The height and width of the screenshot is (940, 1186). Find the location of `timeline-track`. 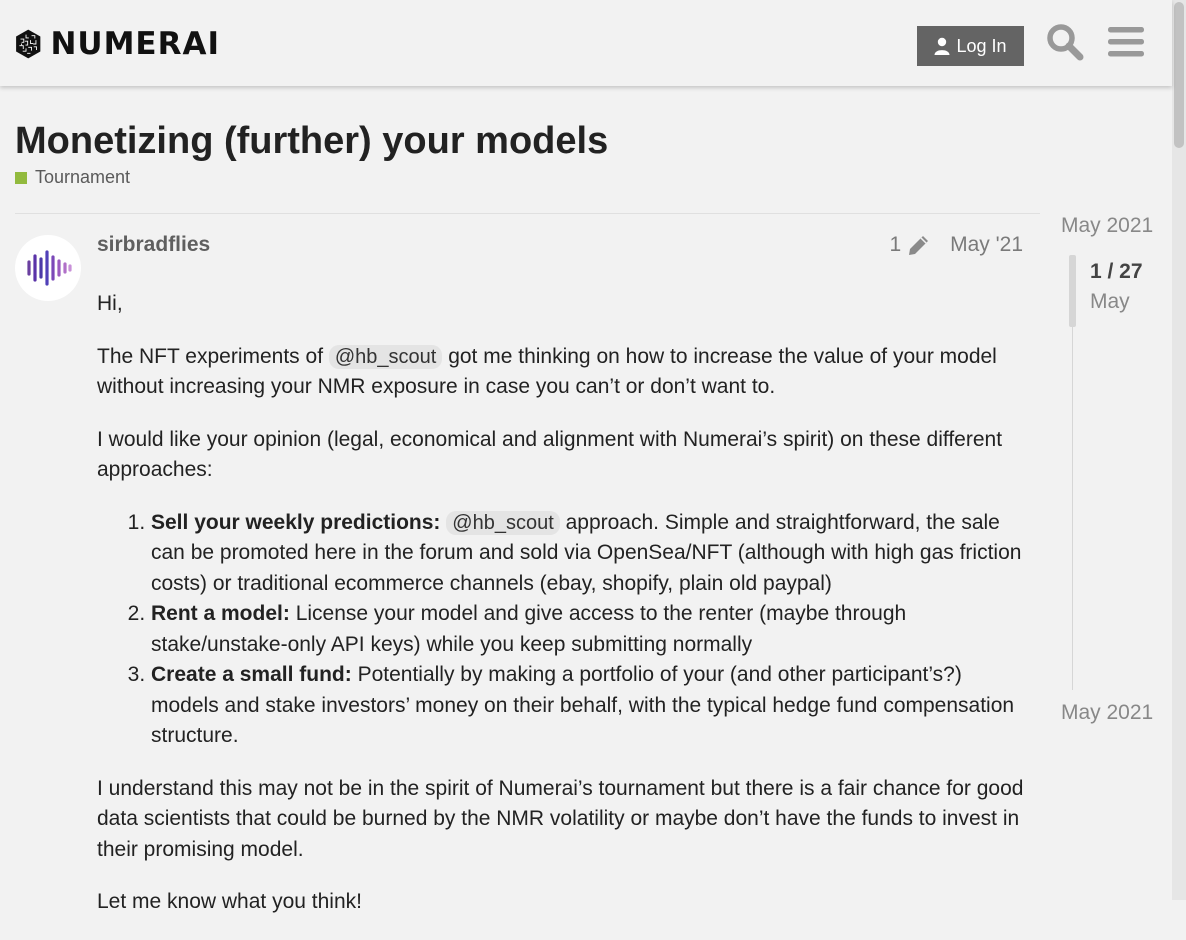

timeline-track is located at coordinates (1072, 508).